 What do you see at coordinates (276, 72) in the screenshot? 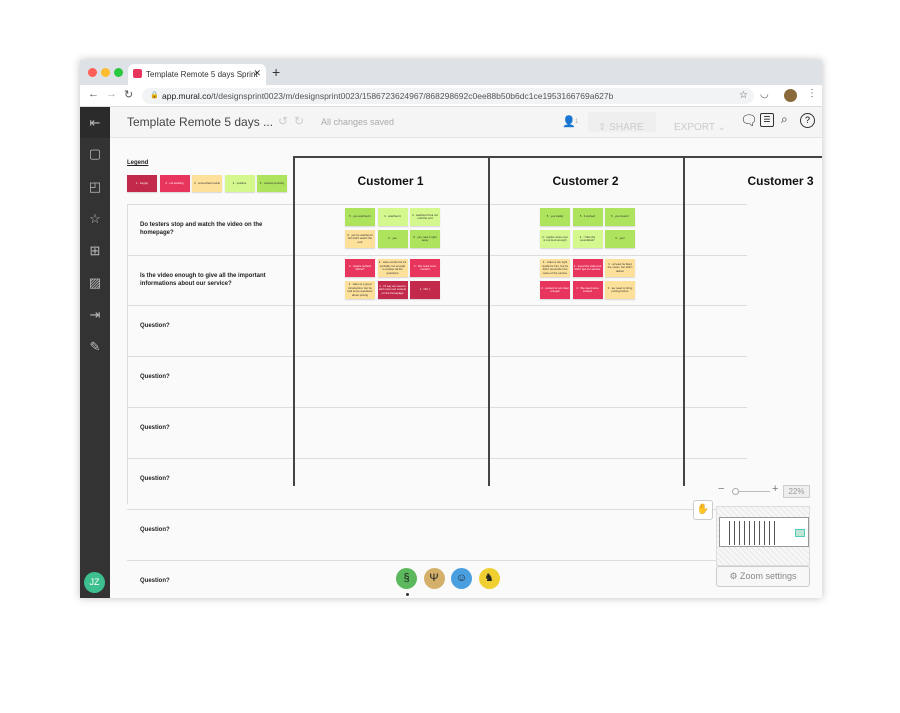
I see `new-tab-button: +` at bounding box center [276, 72].